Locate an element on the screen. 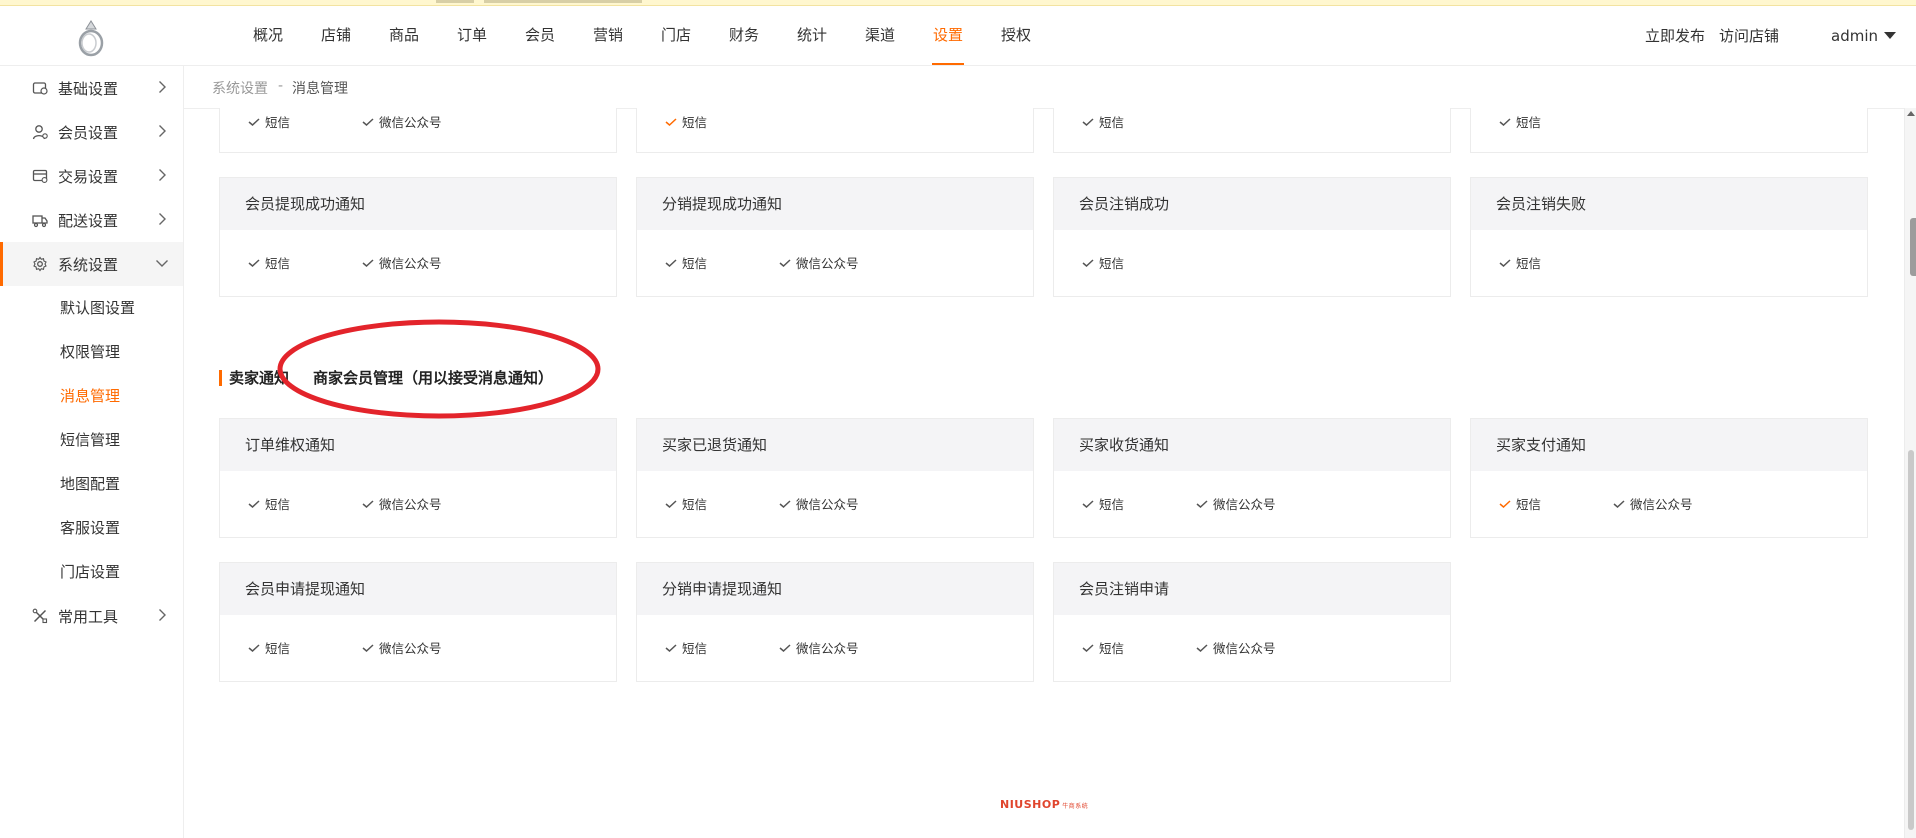  sidebar-item: 配送设置 is located at coordinates (91, 220).